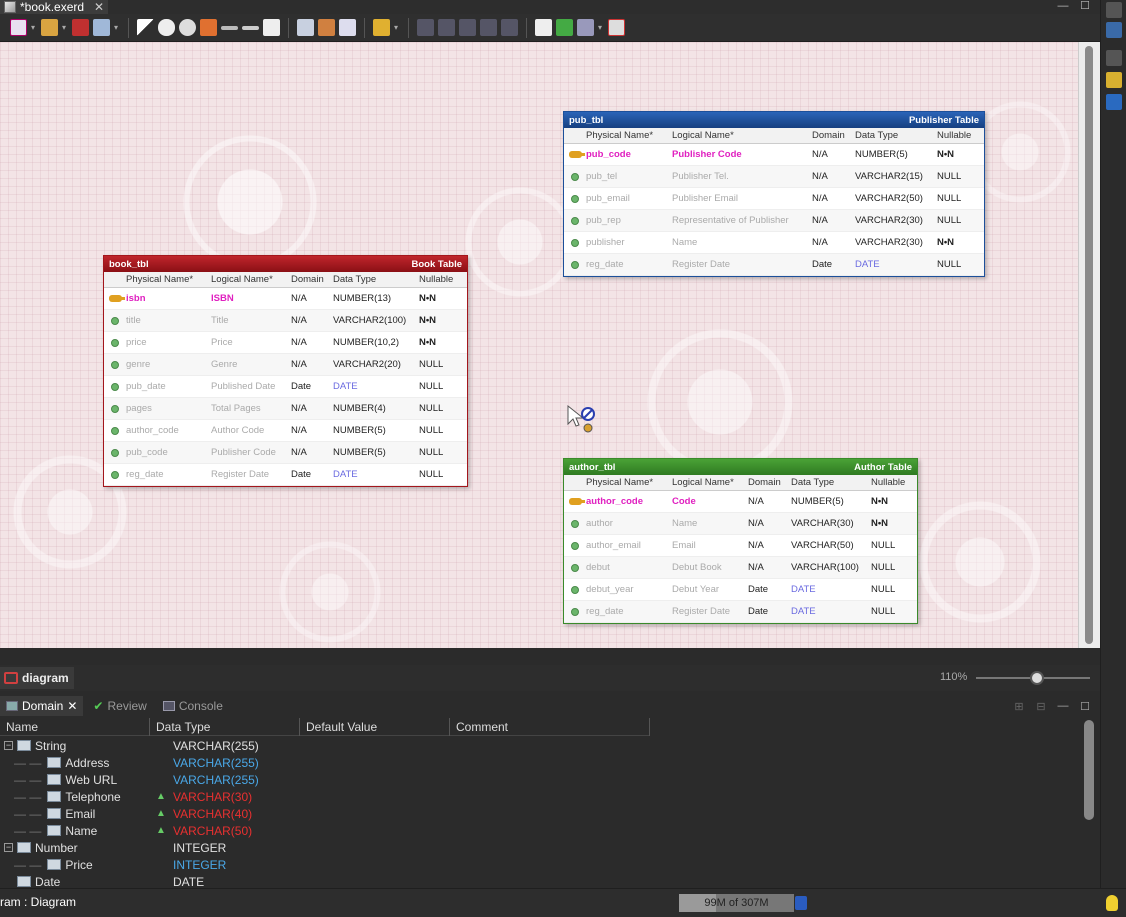 The height and width of the screenshot is (917, 1126). I want to click on palette-icon, so click(1114, 80).